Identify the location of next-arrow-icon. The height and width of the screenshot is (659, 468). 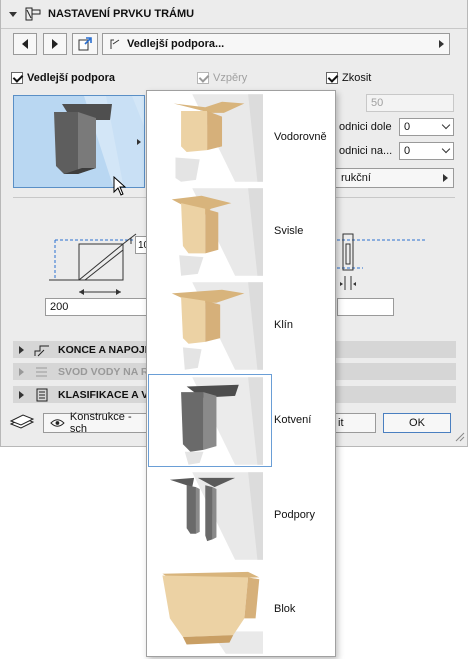
(55, 44).